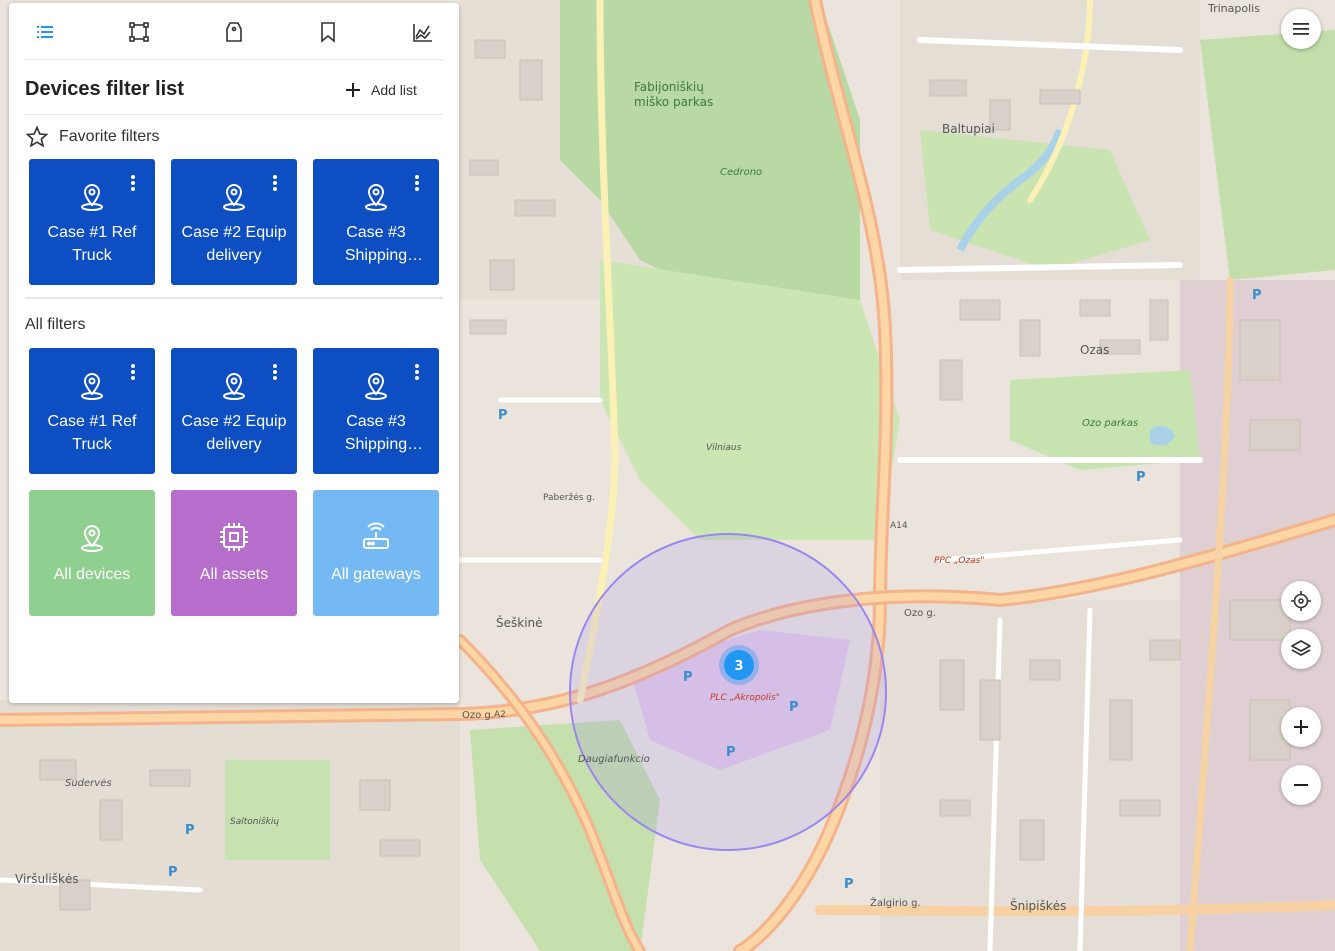  What do you see at coordinates (376, 411) in the screenshot?
I see `filter-card: Case #3 Shipping container` at bounding box center [376, 411].